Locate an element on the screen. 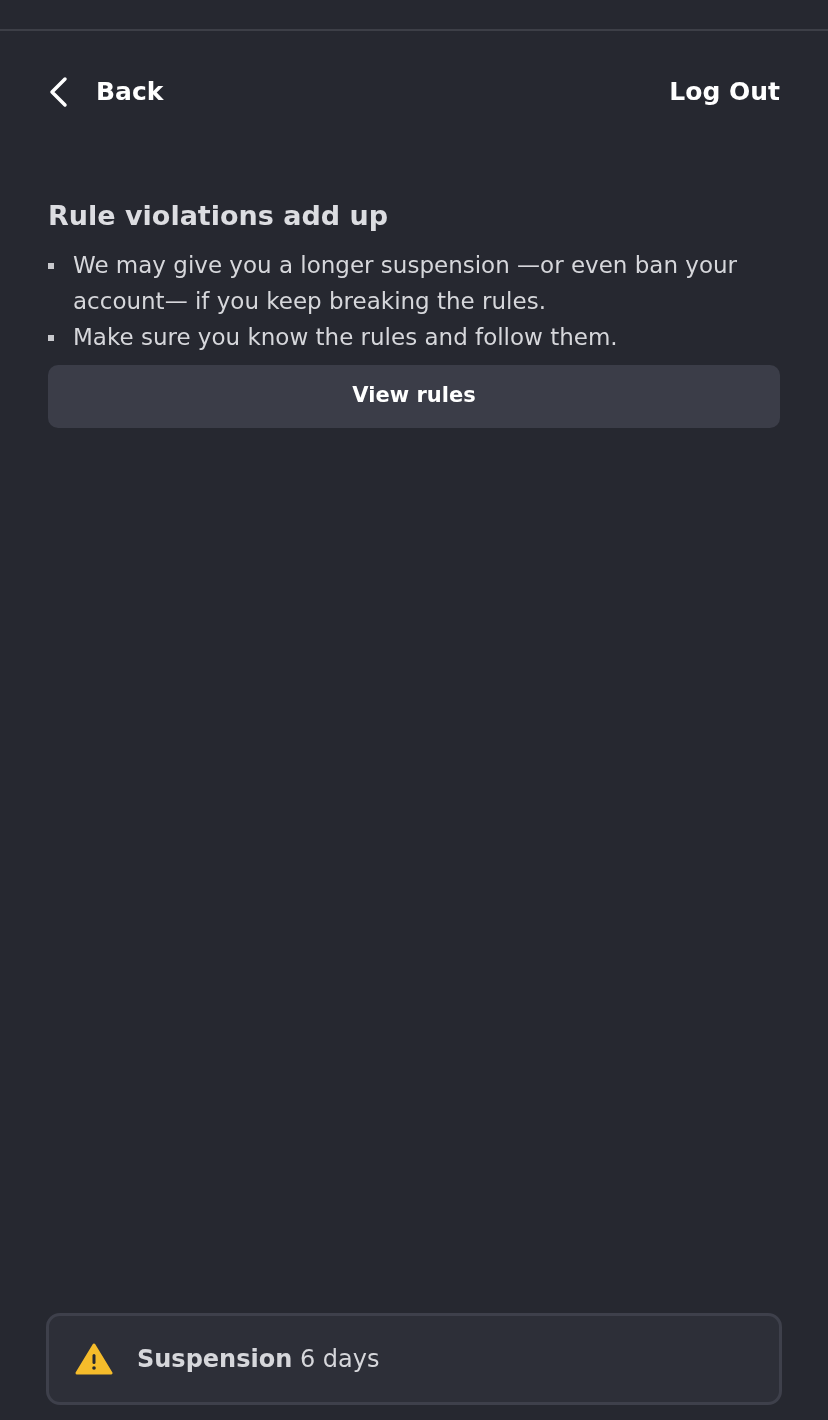 The image size is (828, 1420). back-icon is located at coordinates (58, 91).